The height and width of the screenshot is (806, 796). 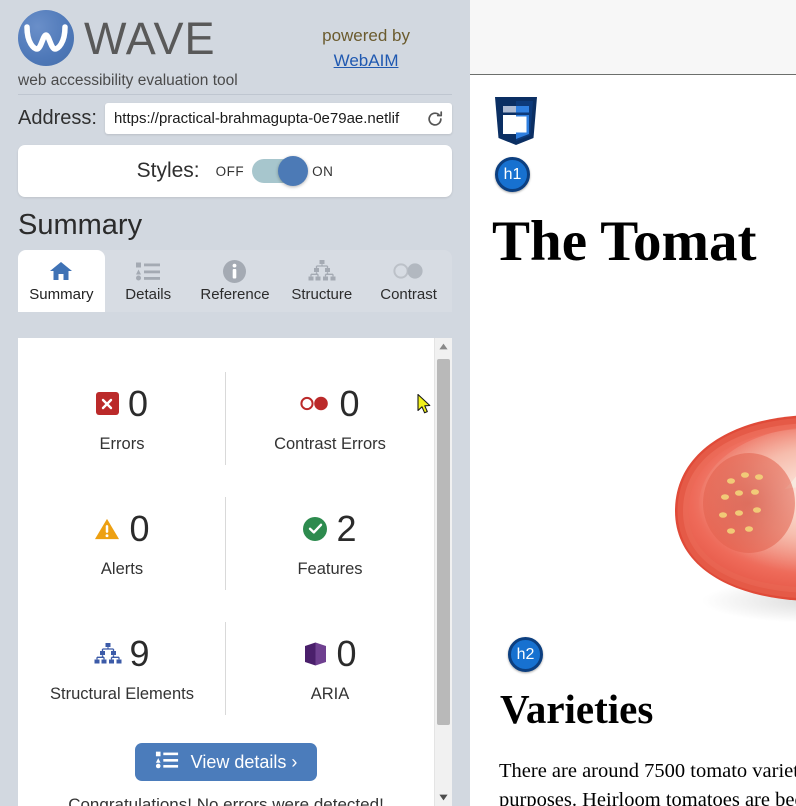 I want to click on tab-details: Details, so click(x=148, y=281).